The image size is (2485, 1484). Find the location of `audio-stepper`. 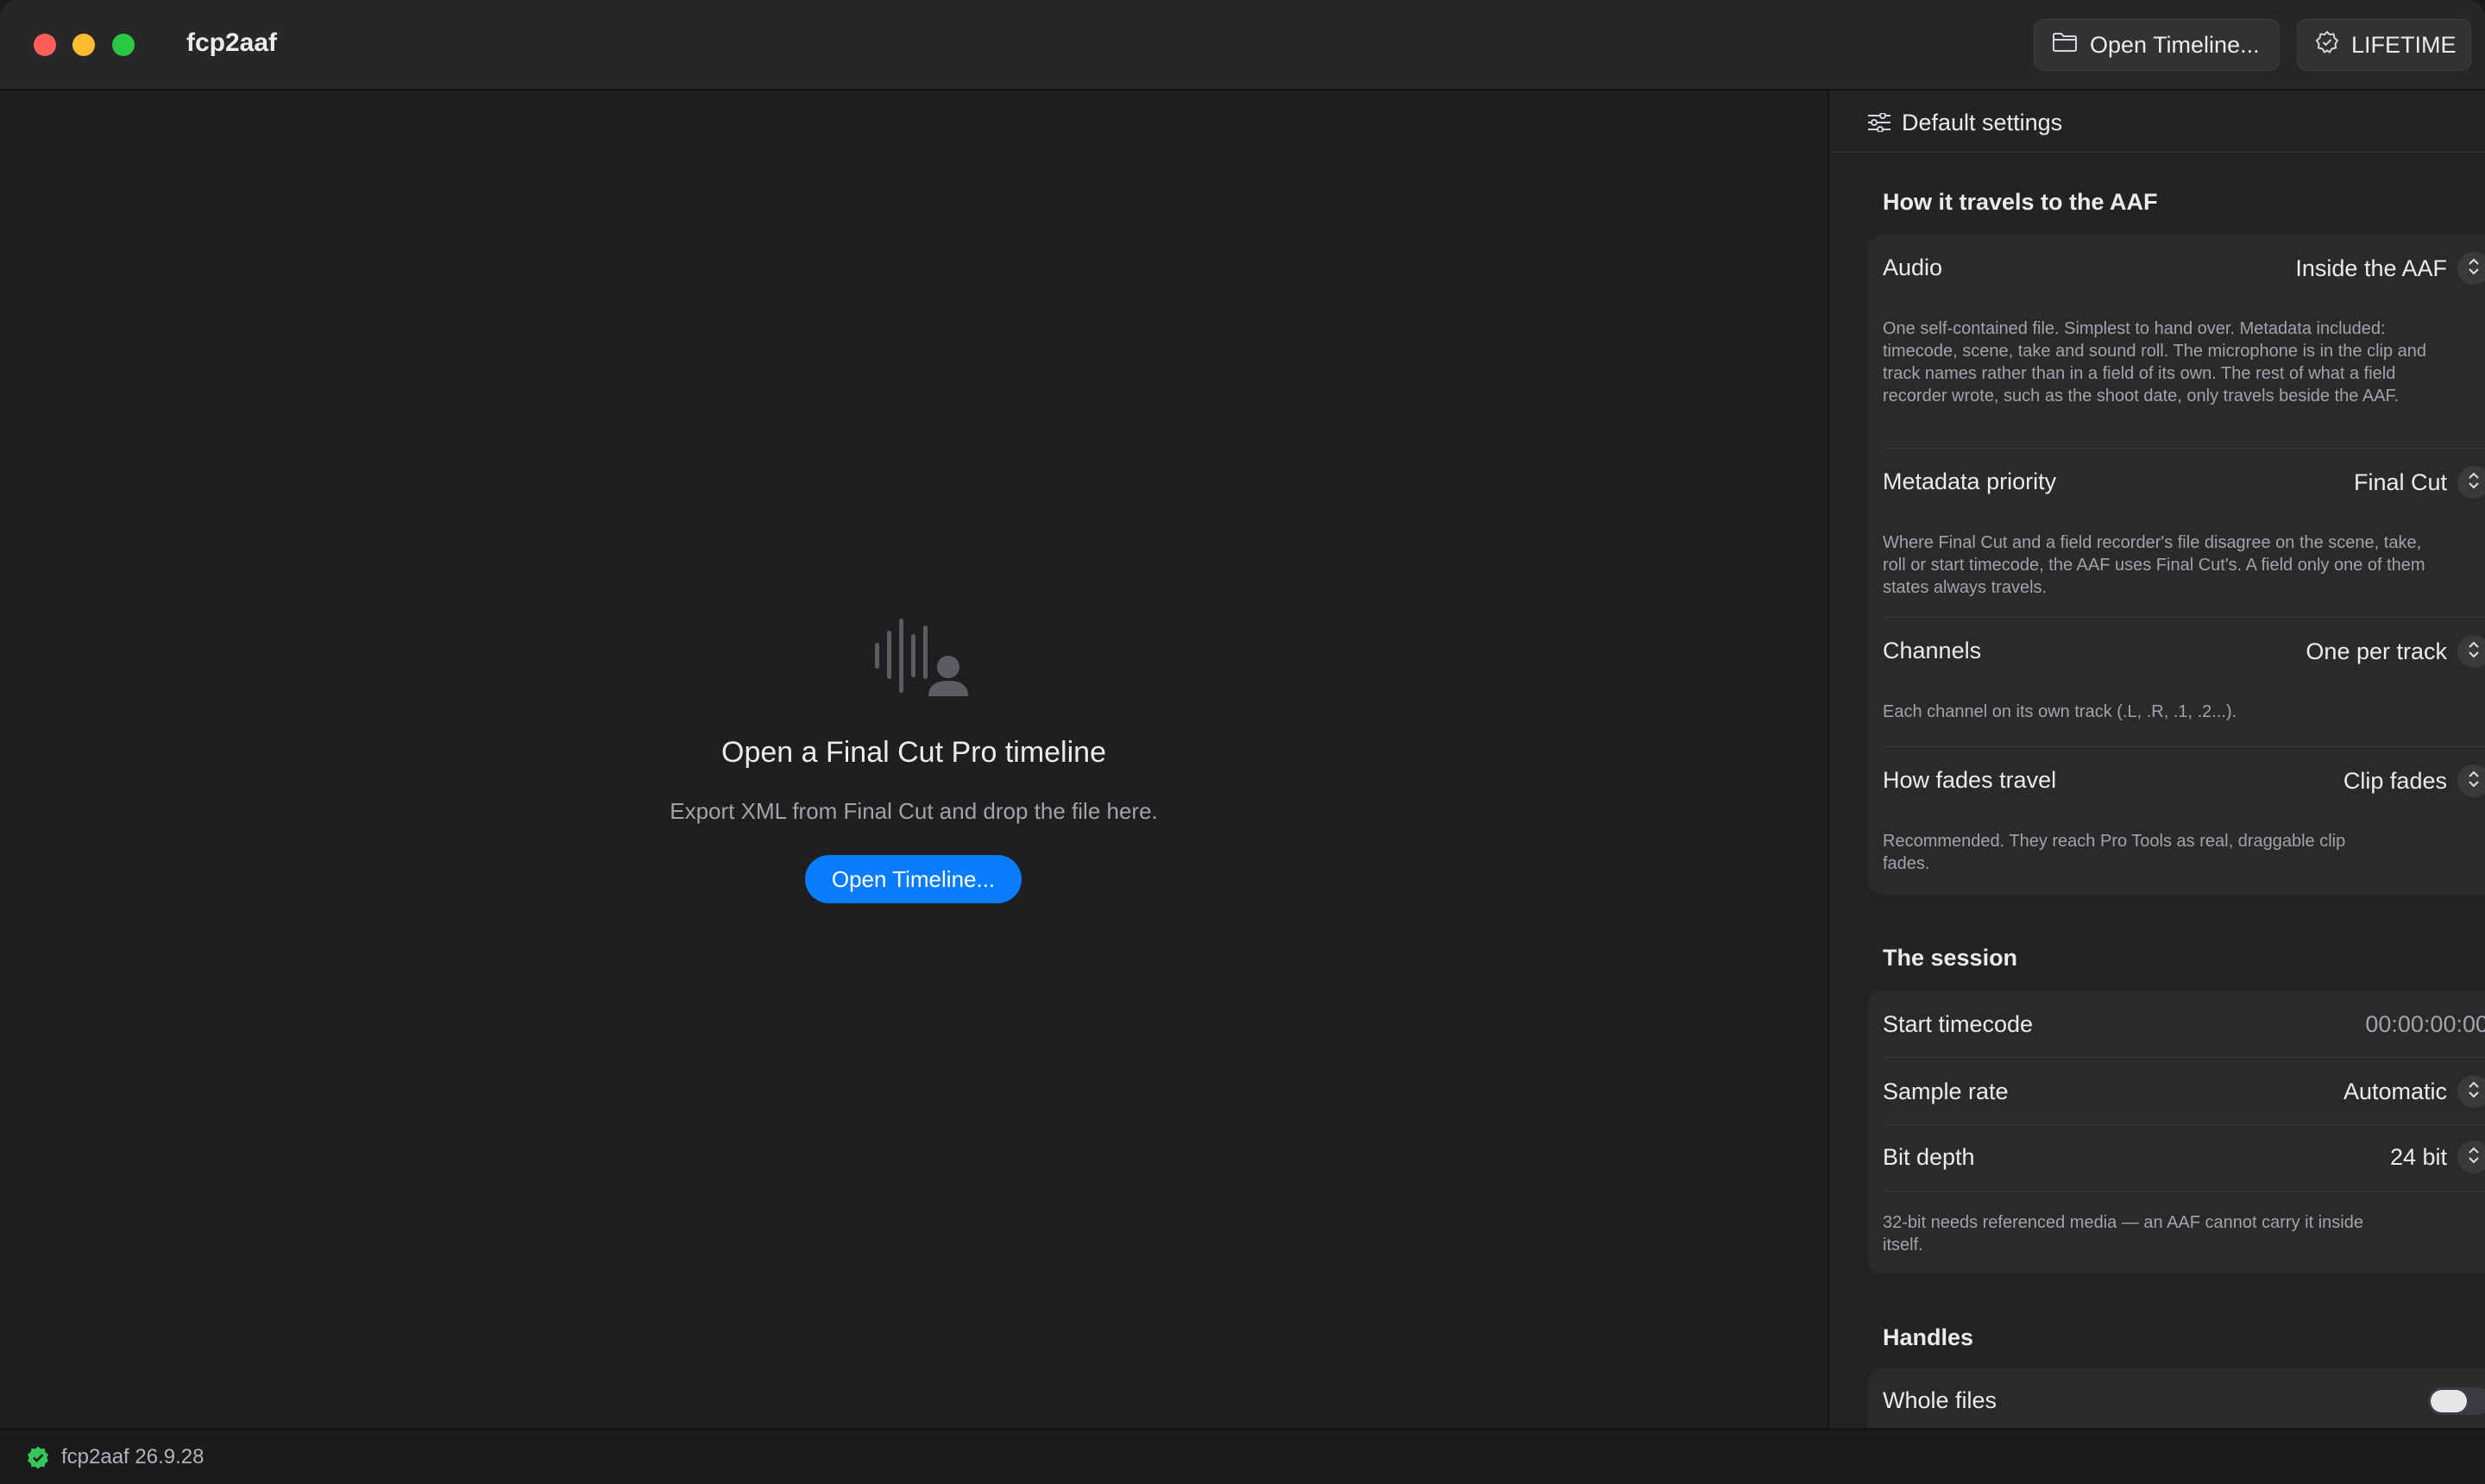

audio-stepper is located at coordinates (2471, 268).